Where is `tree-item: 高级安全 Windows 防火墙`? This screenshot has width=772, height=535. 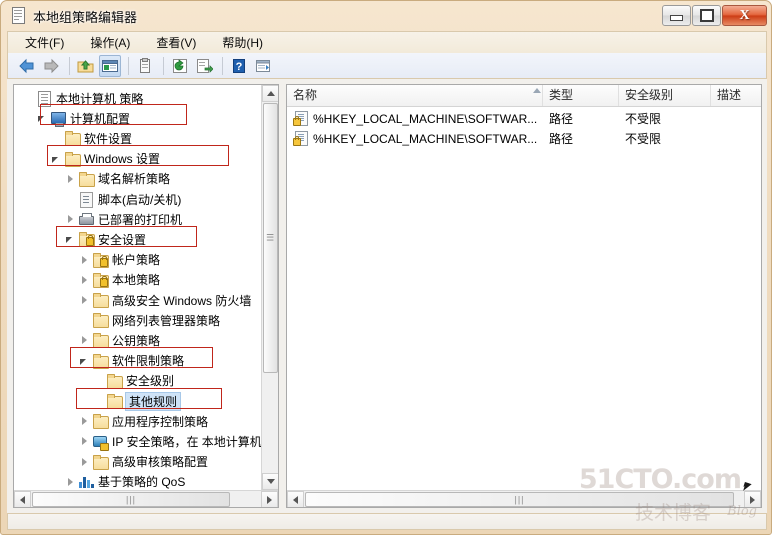 tree-item: 高级安全 Windows 防火墙 is located at coordinates (166, 300).